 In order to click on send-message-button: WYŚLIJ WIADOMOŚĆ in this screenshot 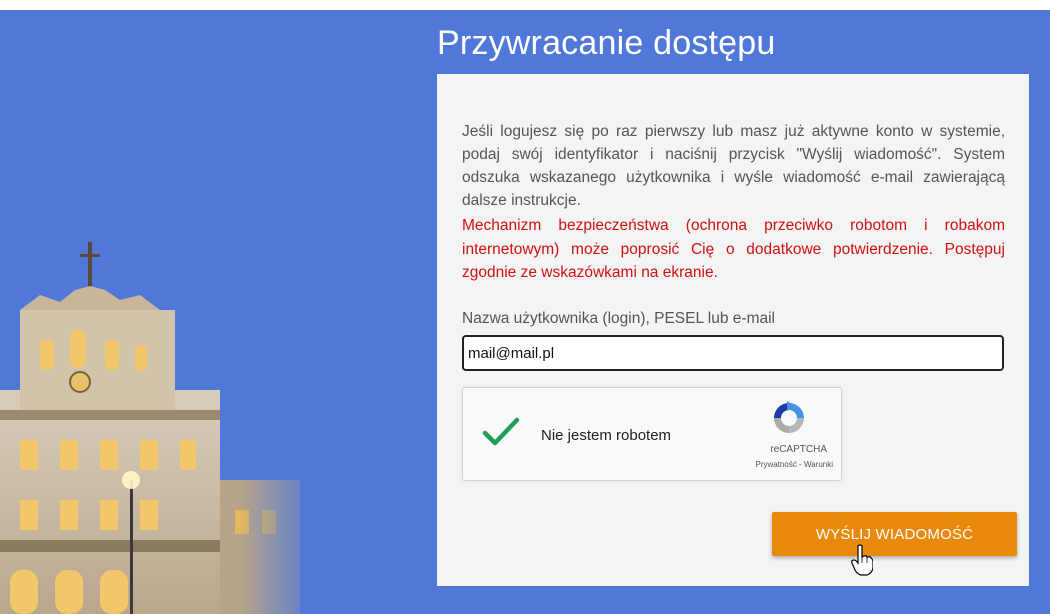, I will do `click(894, 534)`.